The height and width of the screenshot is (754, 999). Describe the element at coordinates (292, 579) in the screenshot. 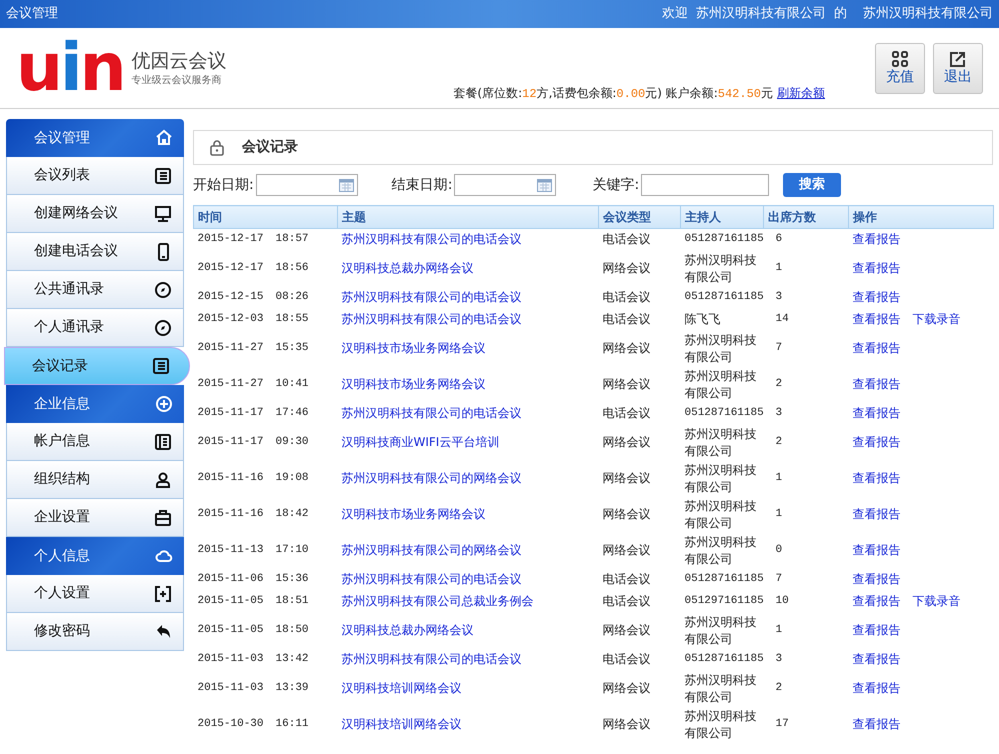

I see `time-cell: 15:36` at that location.